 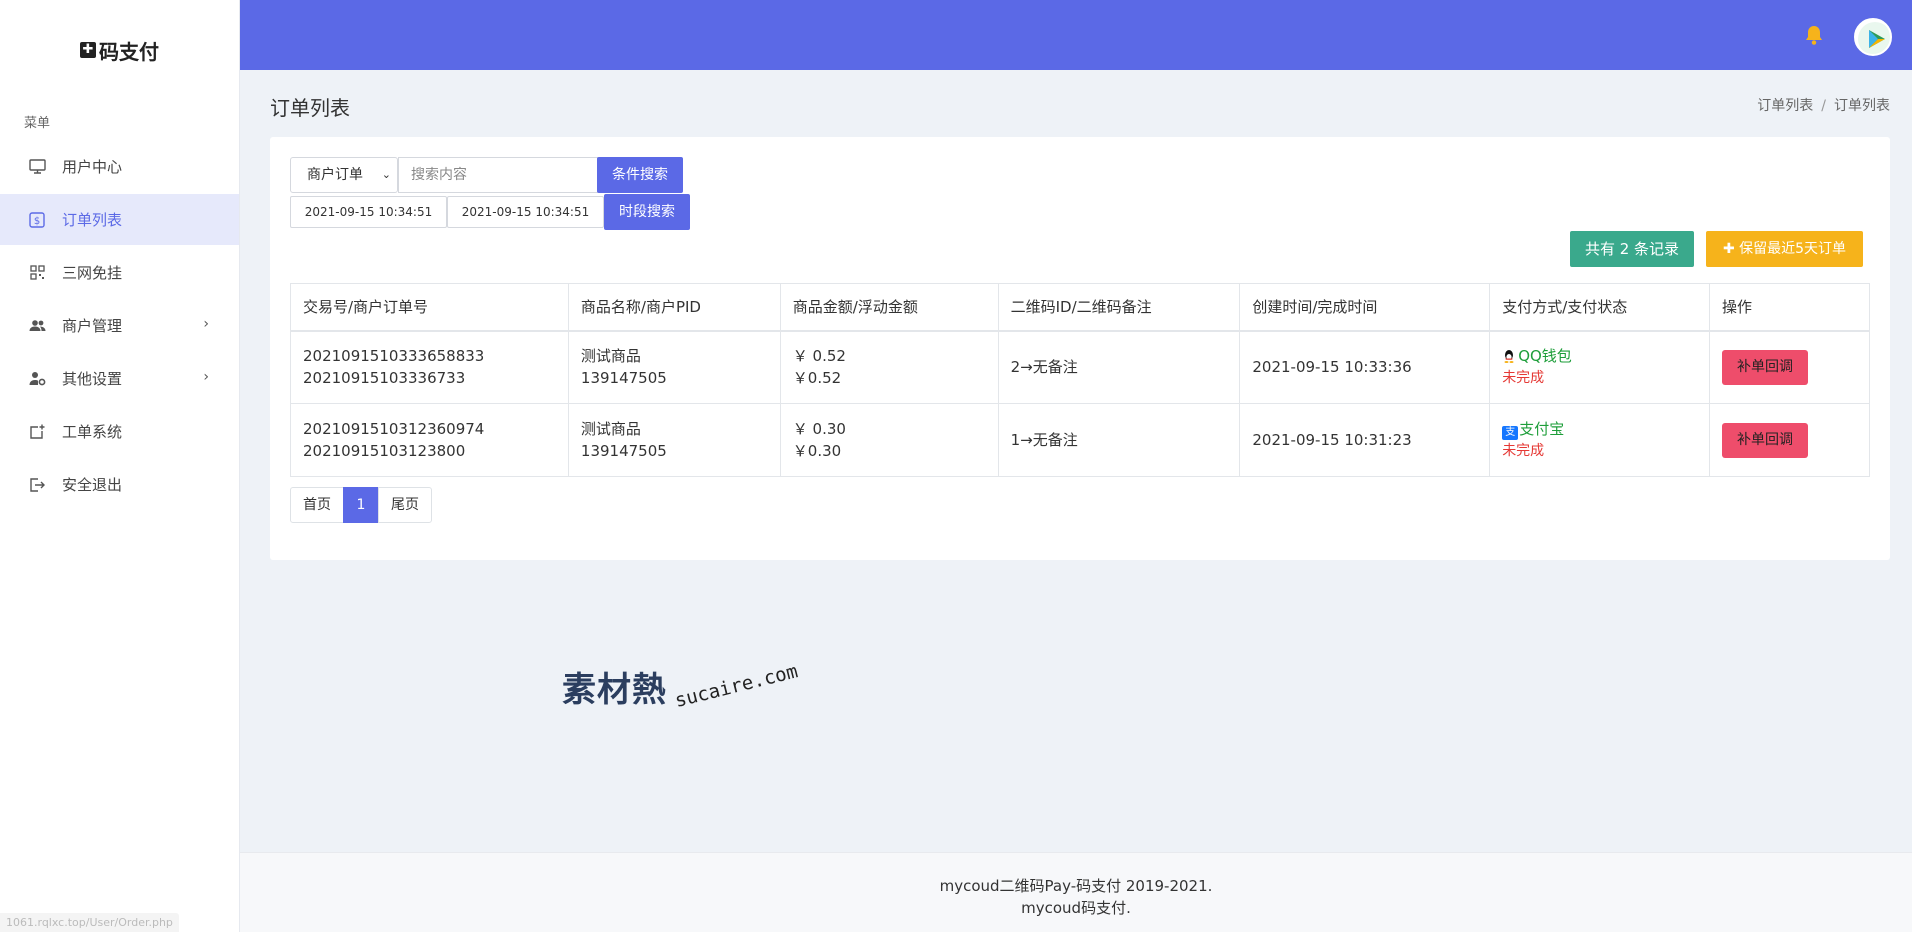 I want to click on sidebar-item-logout: 安全退出, so click(x=119, y=484).